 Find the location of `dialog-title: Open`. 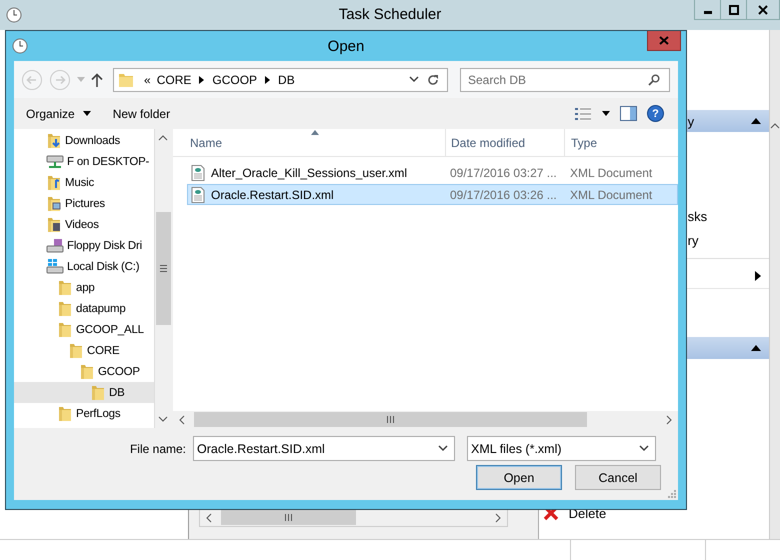

dialog-title: Open is located at coordinates (346, 46).